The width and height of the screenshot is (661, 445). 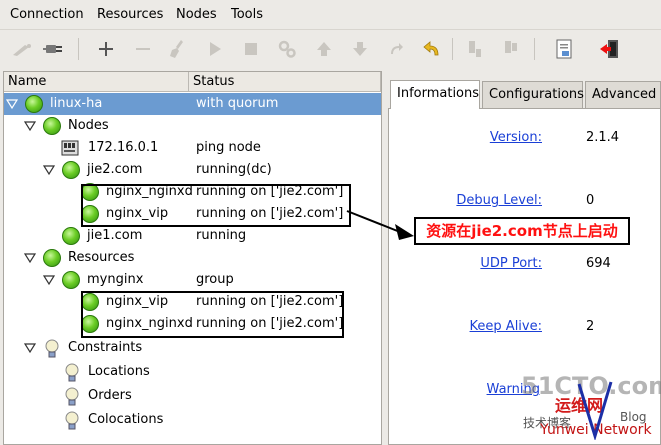 I want to click on column-header-status: Status, so click(x=285, y=82).